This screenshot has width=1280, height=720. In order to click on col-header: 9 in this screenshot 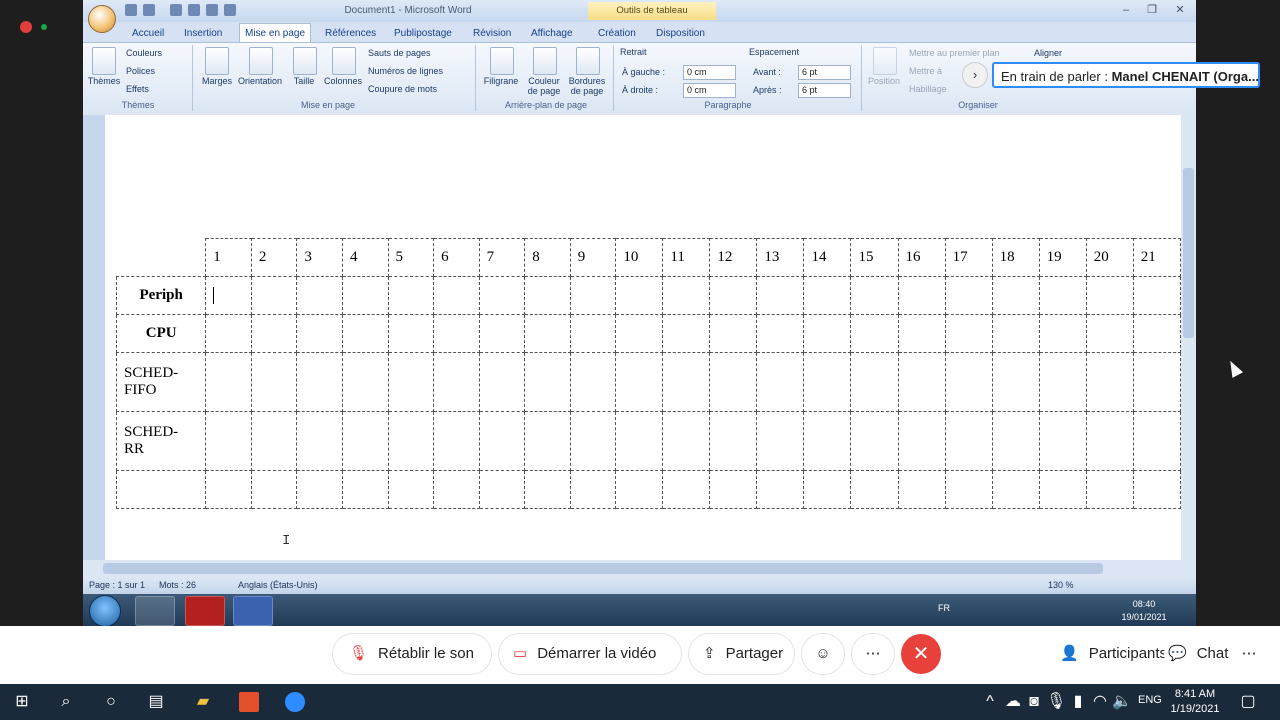, I will do `click(593, 257)`.